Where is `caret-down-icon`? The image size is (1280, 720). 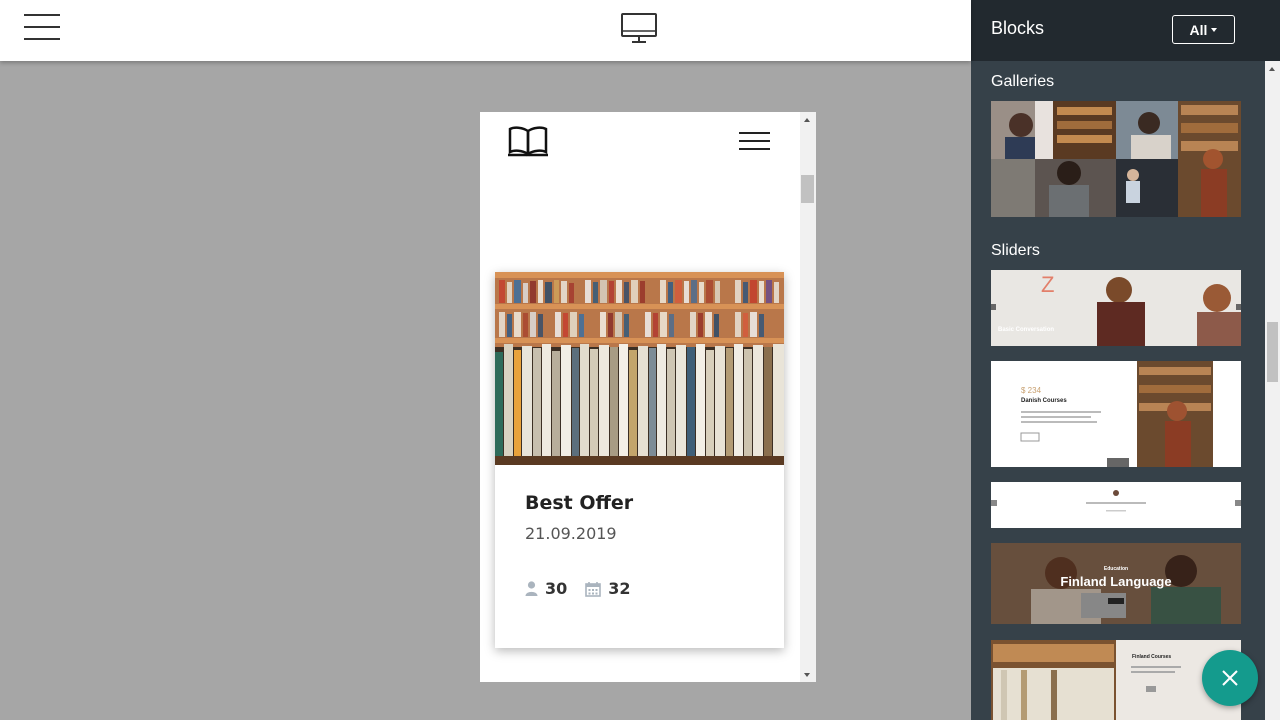
caret-down-icon is located at coordinates (1214, 29).